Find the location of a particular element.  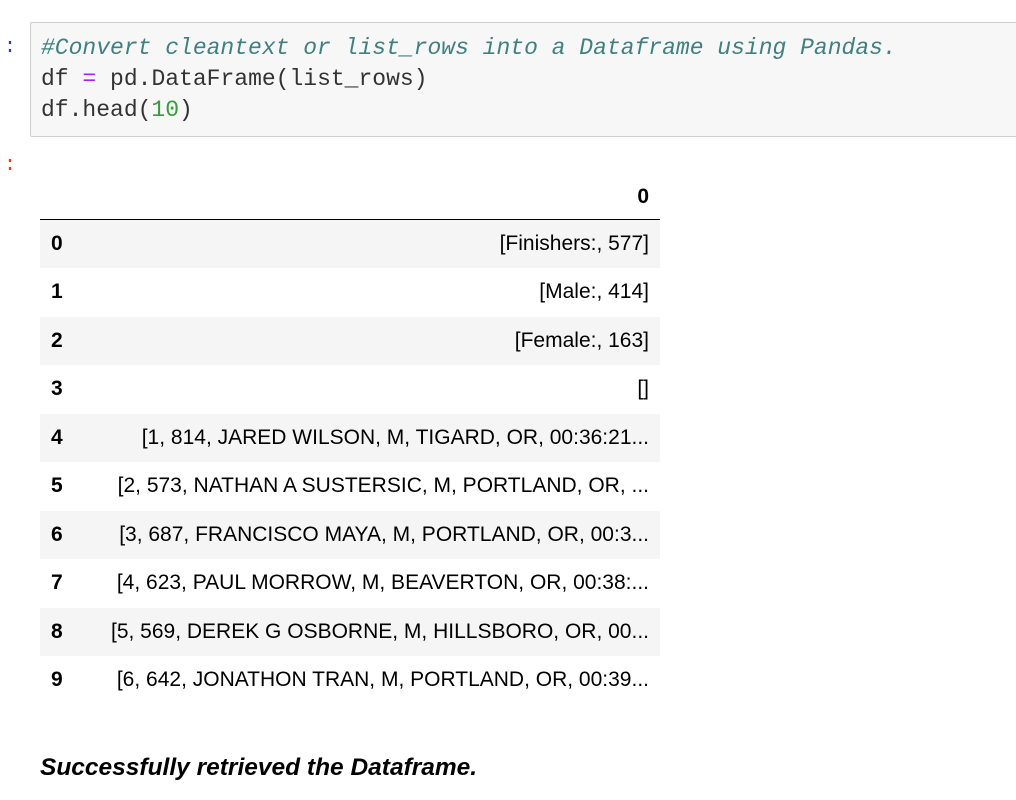

row-index: 6 is located at coordinates (57, 534).